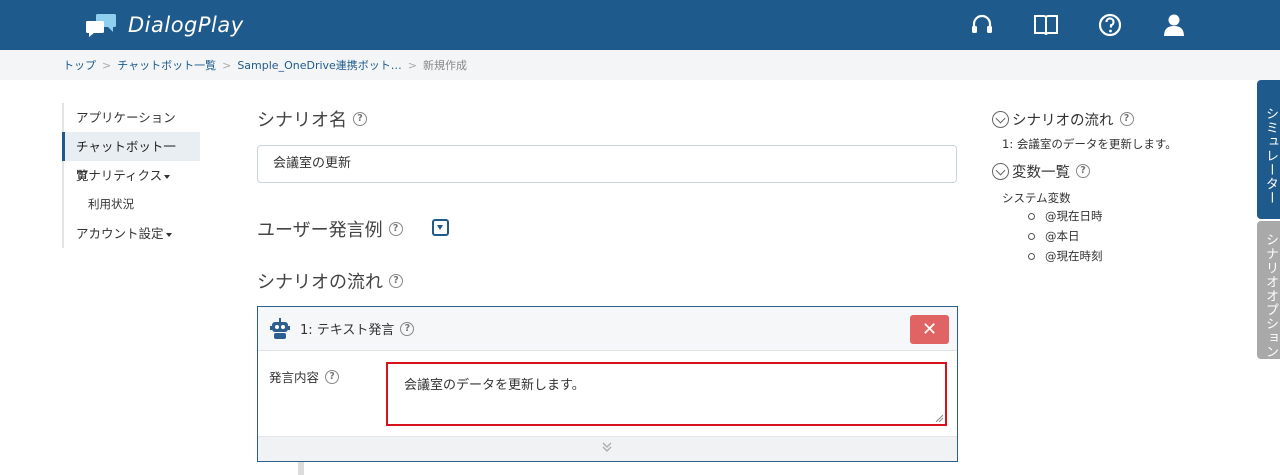  I want to click on flow-item: 1: 会議室のデータを更新します。, so click(1117, 144).